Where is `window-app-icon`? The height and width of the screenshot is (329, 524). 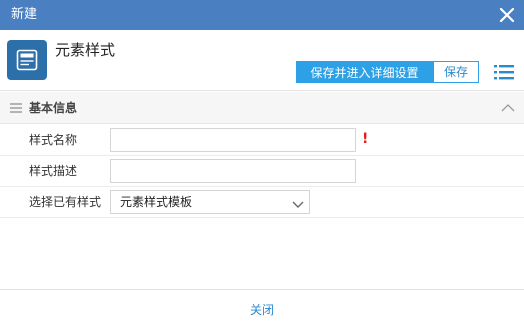 window-app-icon is located at coordinates (27, 60).